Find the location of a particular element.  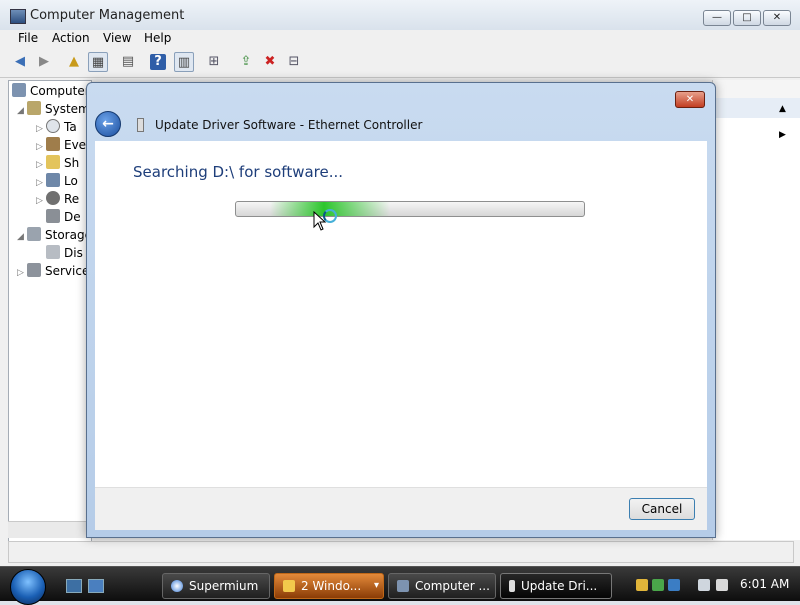

security-shield-icon is located at coordinates (642, 585).